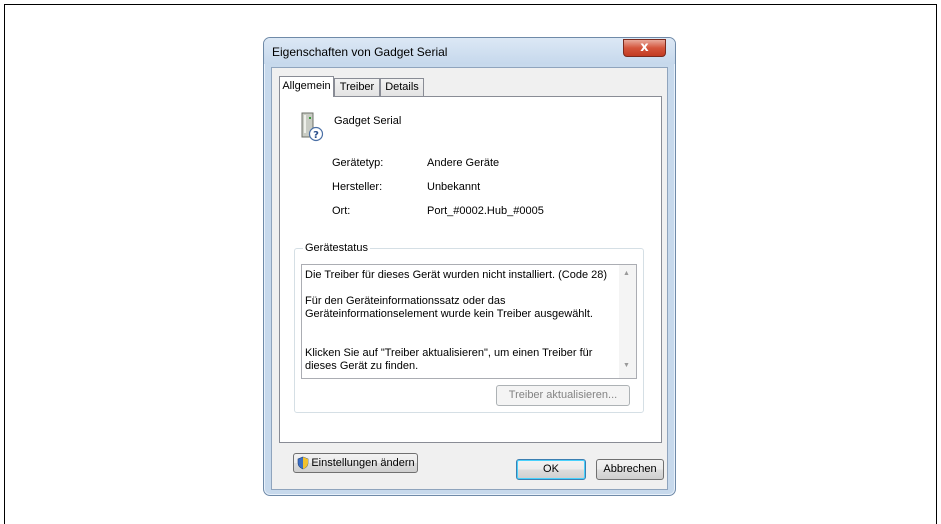 This screenshot has width=941, height=524. Describe the element at coordinates (341, 211) in the screenshot. I see `location-label: Ort:` at that location.